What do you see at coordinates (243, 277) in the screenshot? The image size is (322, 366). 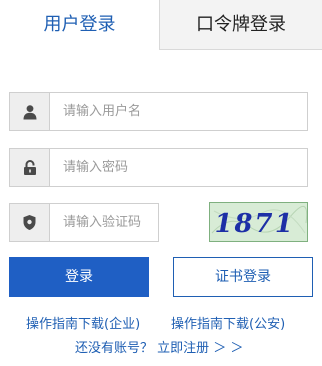 I see `cert-login-button: 证书登录` at bounding box center [243, 277].